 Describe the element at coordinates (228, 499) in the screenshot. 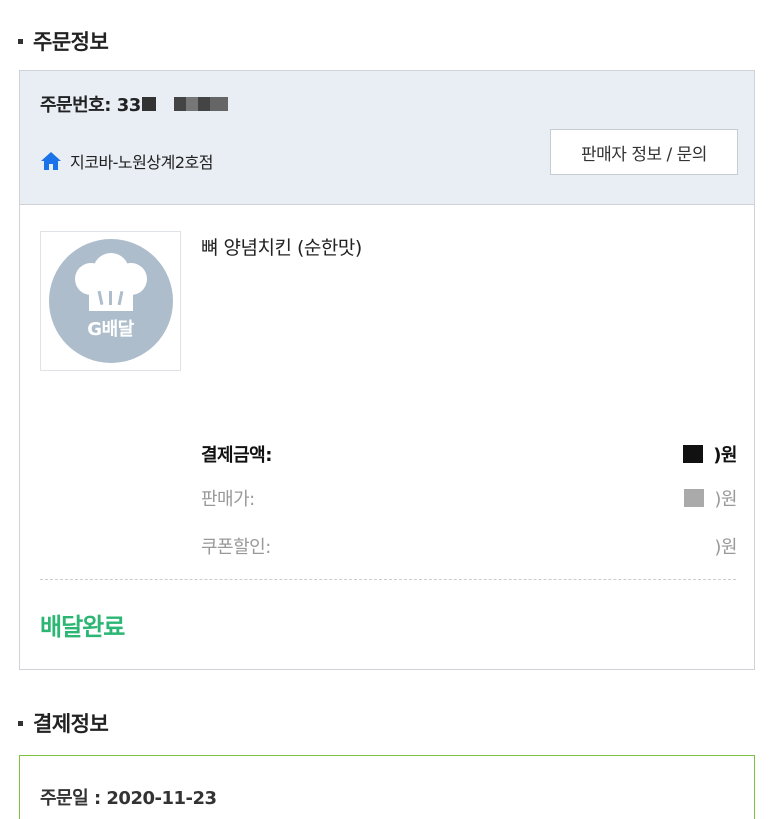

I see `price-label: 판매가:` at that location.